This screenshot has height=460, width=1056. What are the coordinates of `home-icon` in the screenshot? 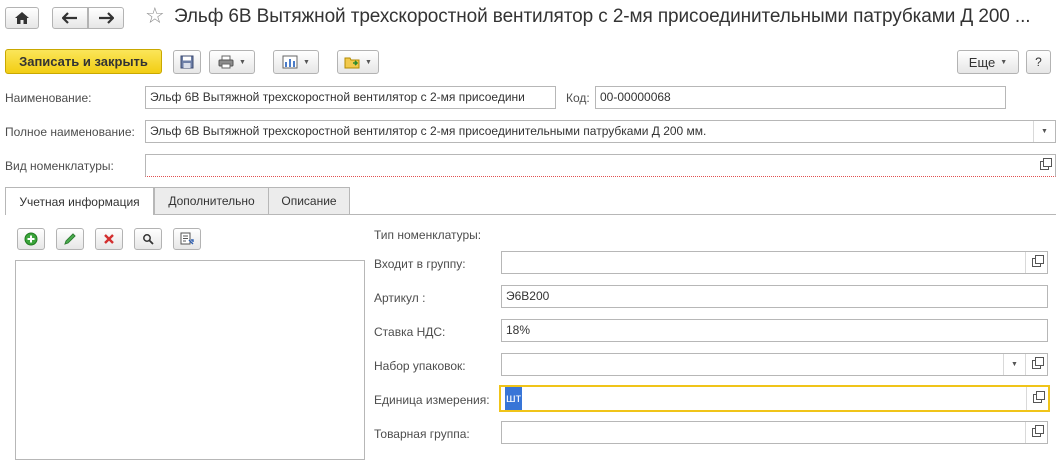 It's located at (22, 18).